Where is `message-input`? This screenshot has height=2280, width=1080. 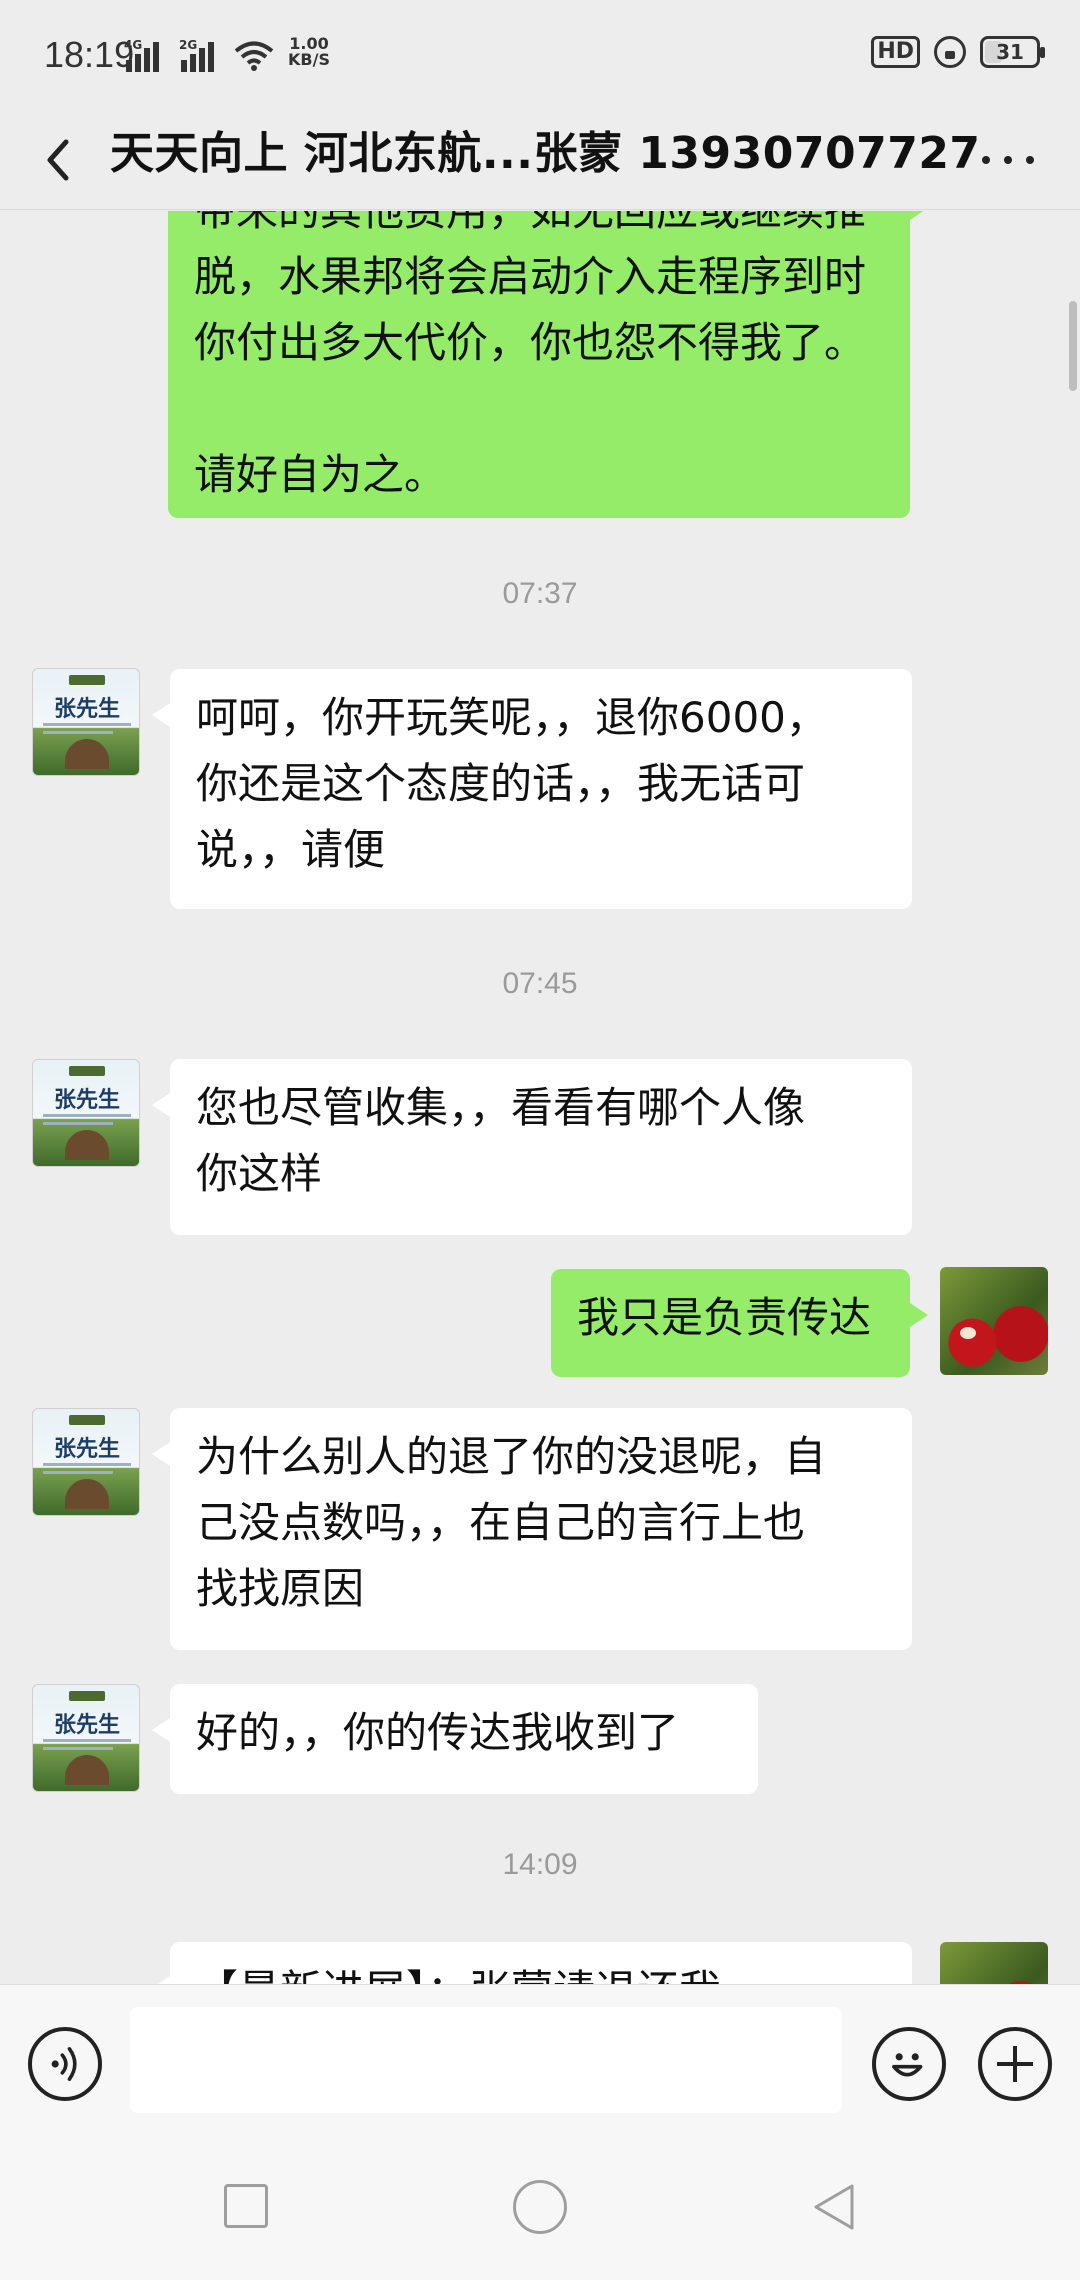
message-input is located at coordinates (486, 2060).